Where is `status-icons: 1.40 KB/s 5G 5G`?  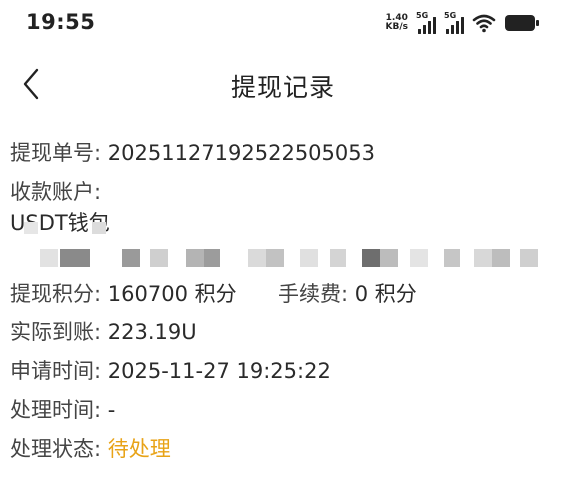
status-icons: 1.40 KB/s 5G 5G is located at coordinates (463, 23).